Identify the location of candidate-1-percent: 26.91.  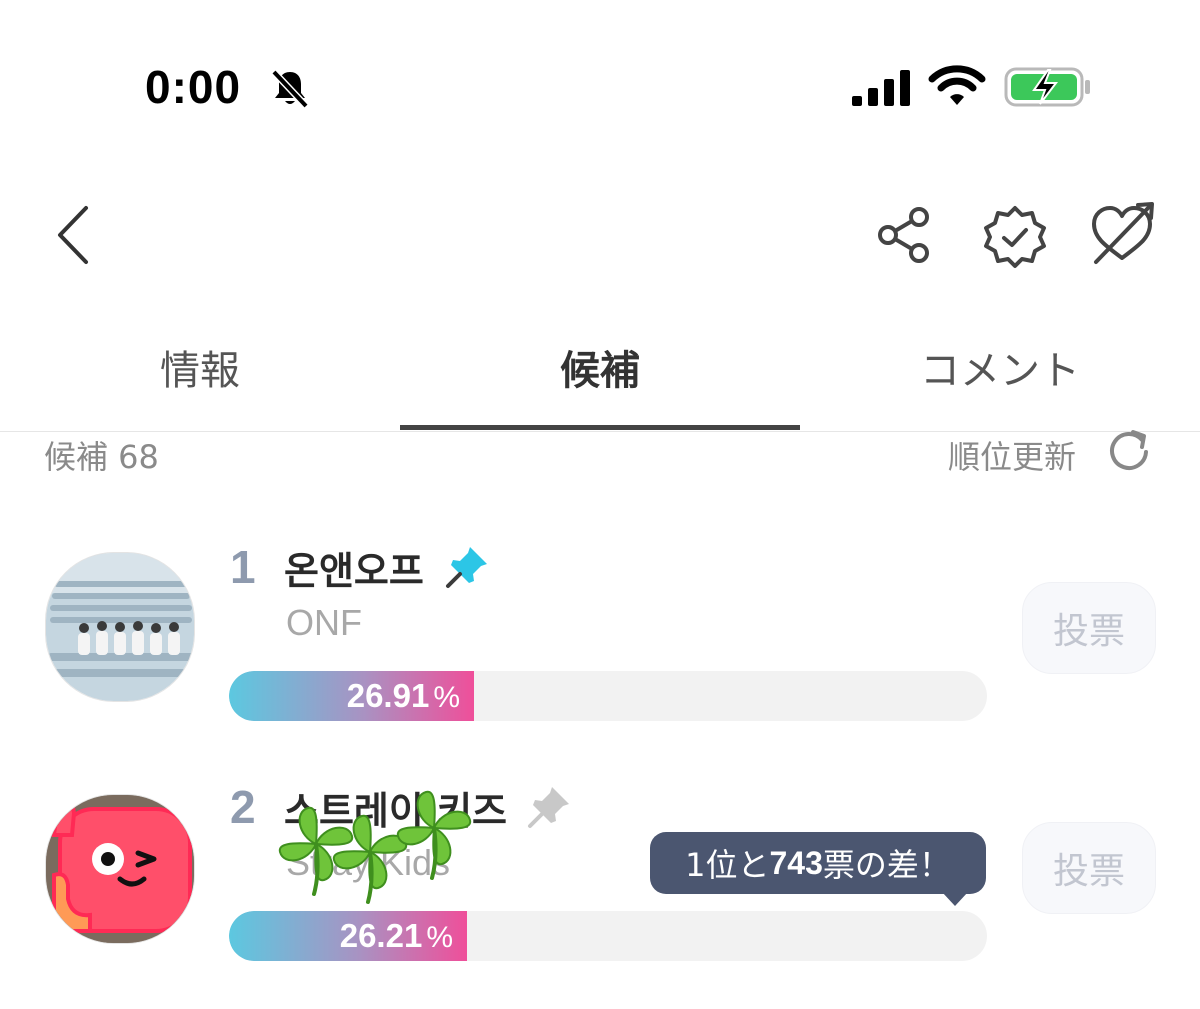
(388, 695).